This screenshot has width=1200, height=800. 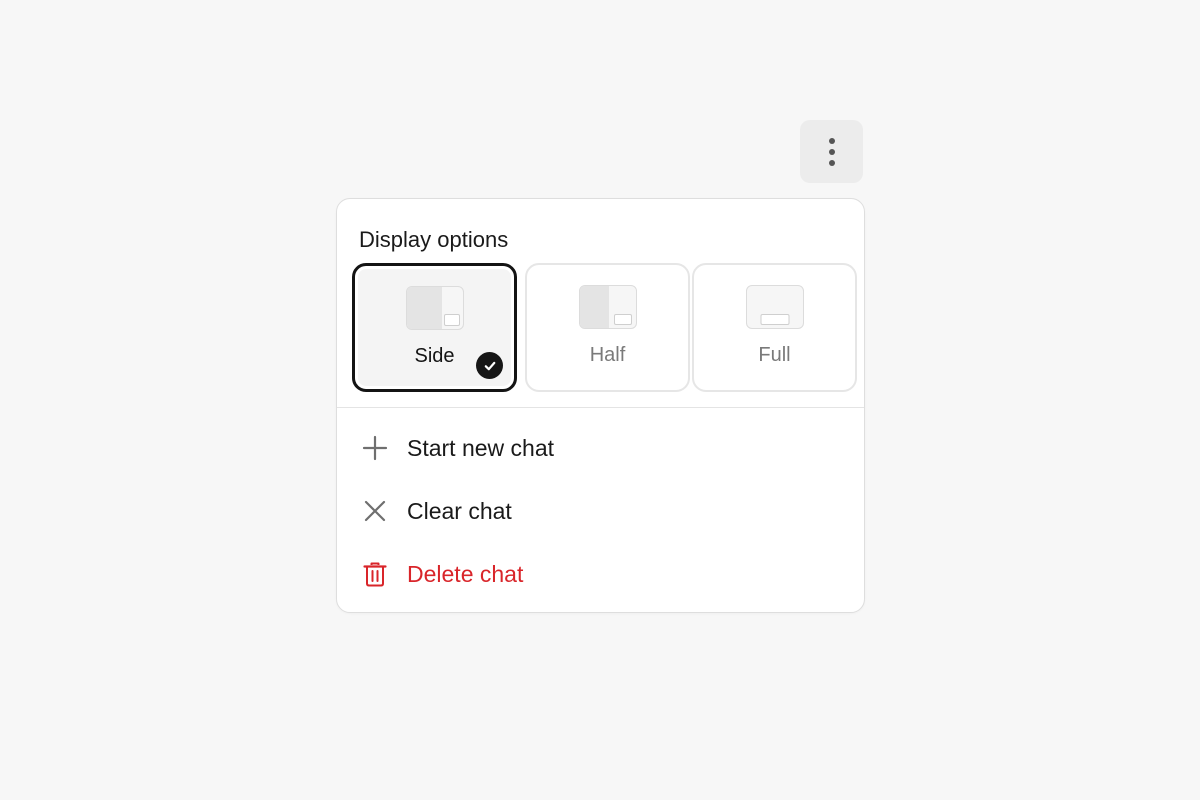 What do you see at coordinates (375, 574) in the screenshot?
I see `trash-icon` at bounding box center [375, 574].